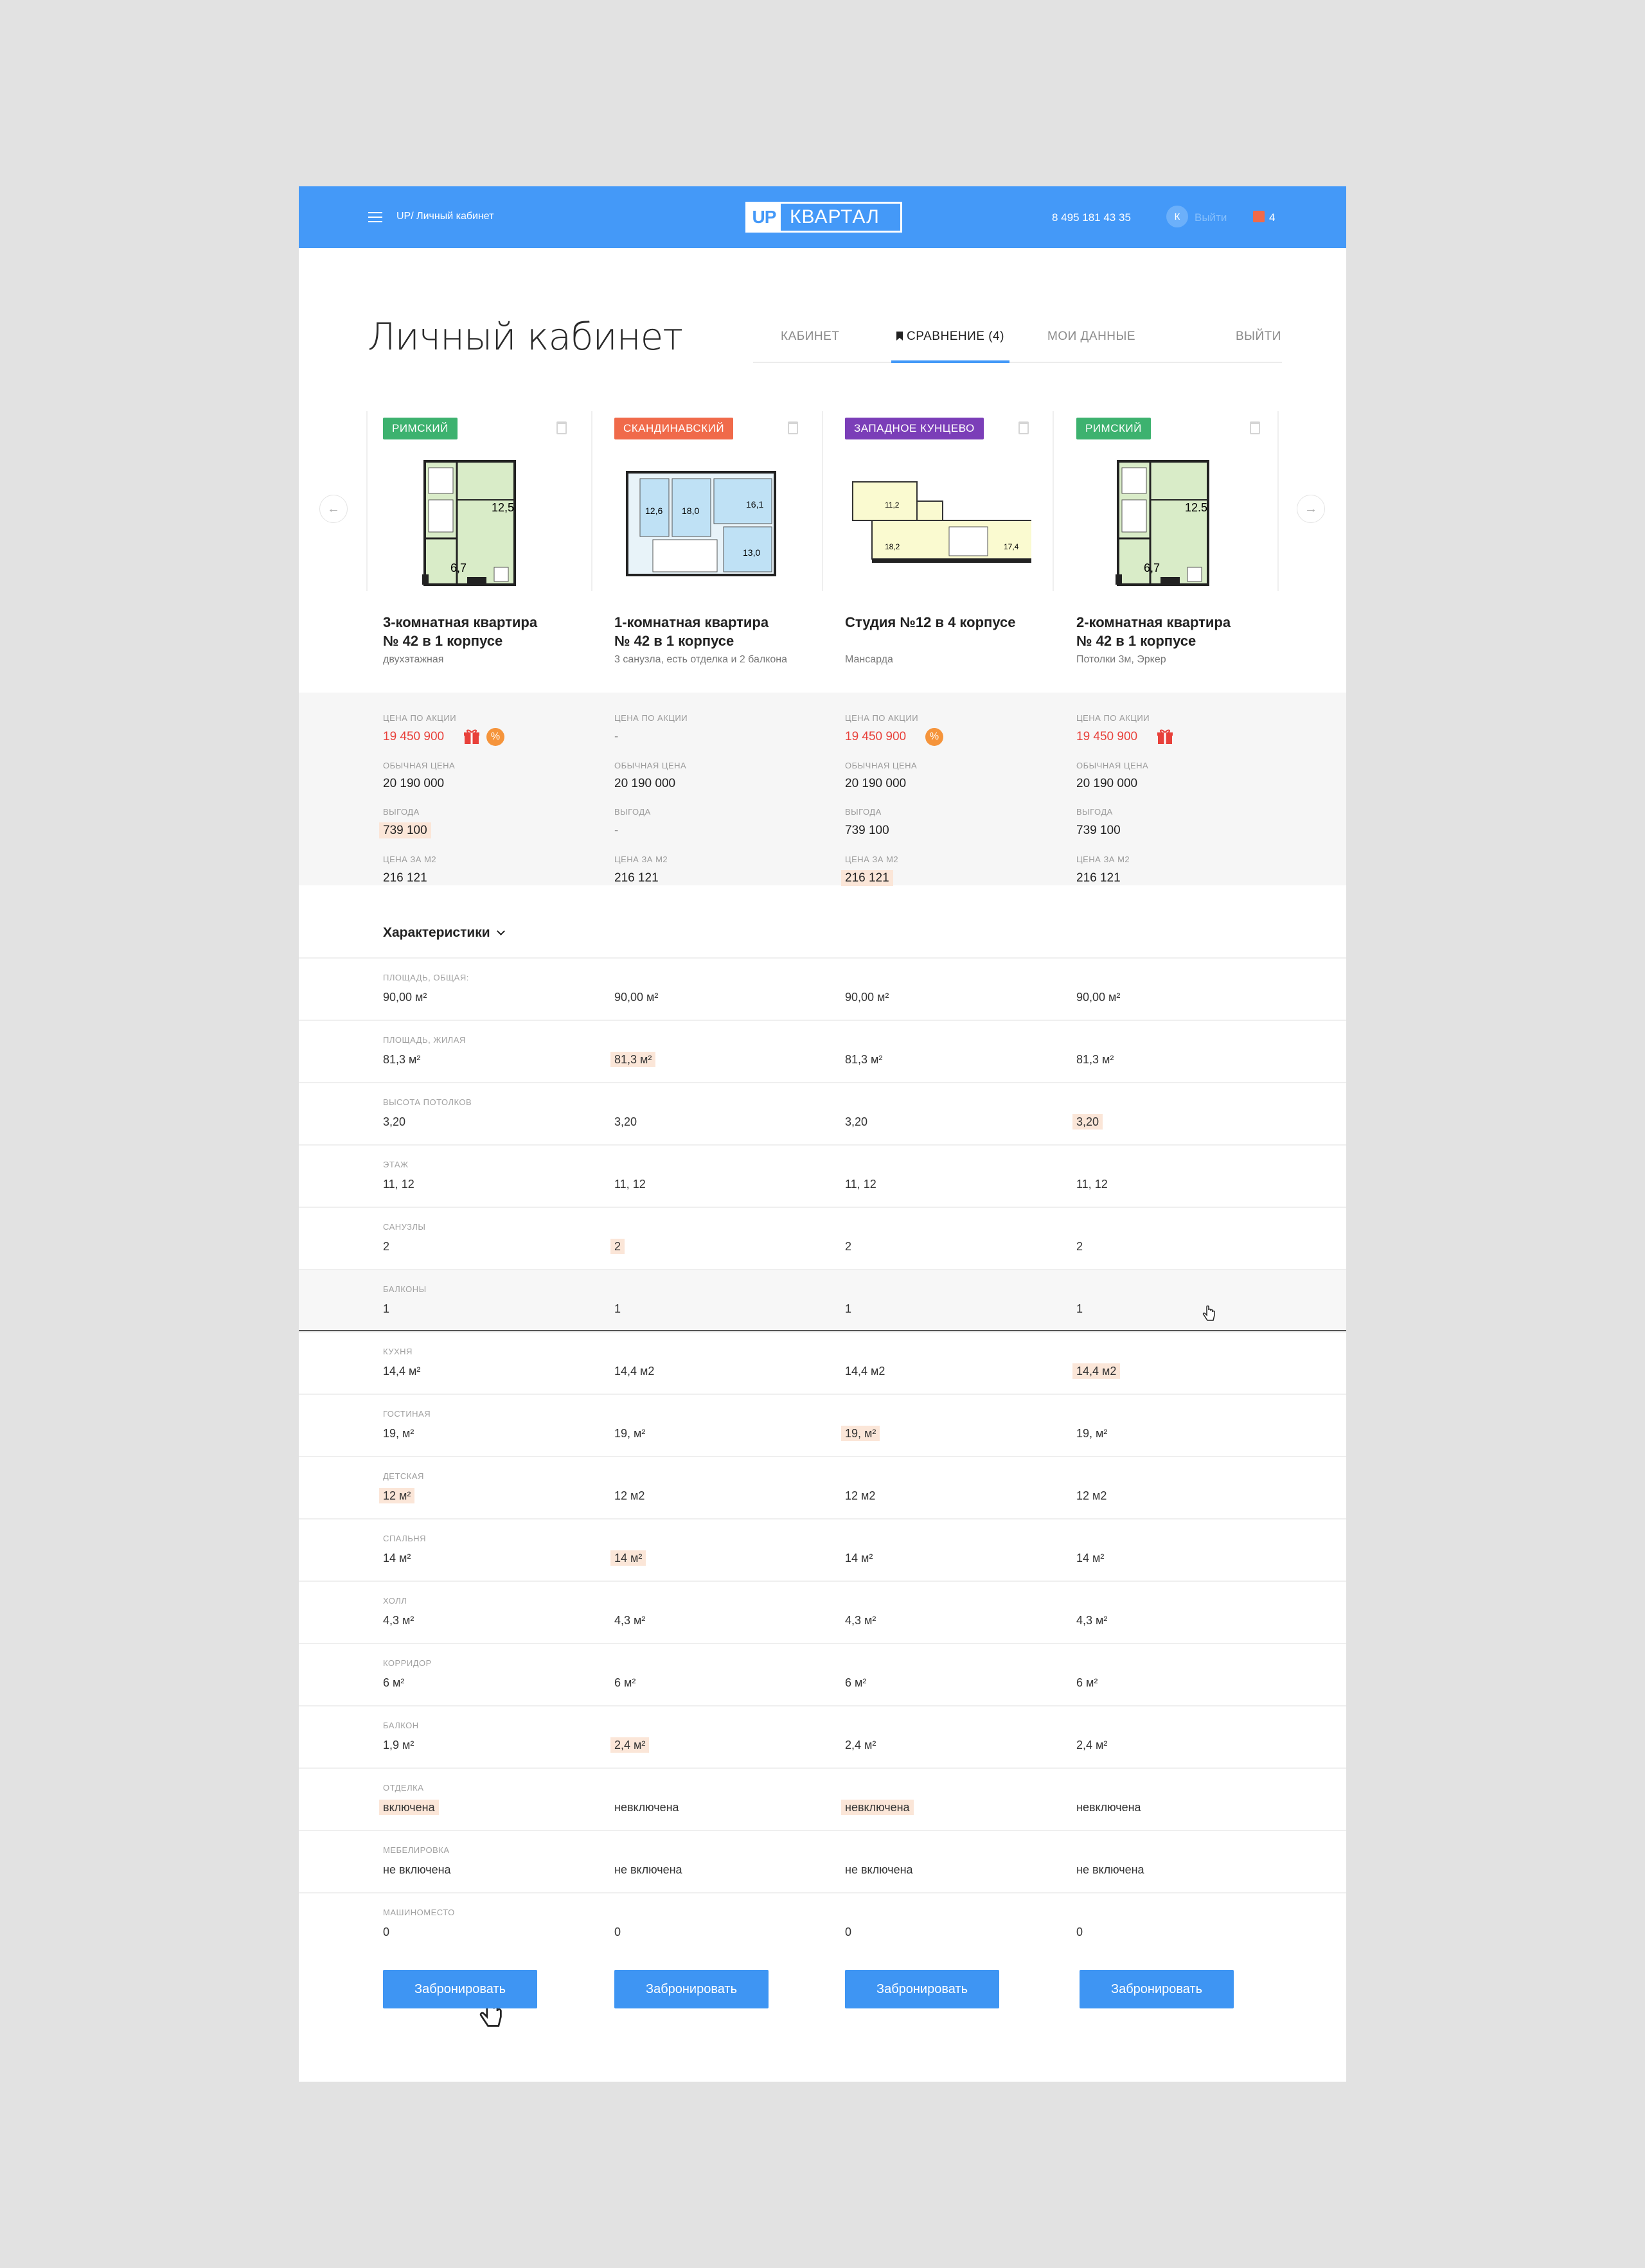 This screenshot has height=2268, width=1645. I want to click on characteristic-value: 6 м², so click(393, 1683).